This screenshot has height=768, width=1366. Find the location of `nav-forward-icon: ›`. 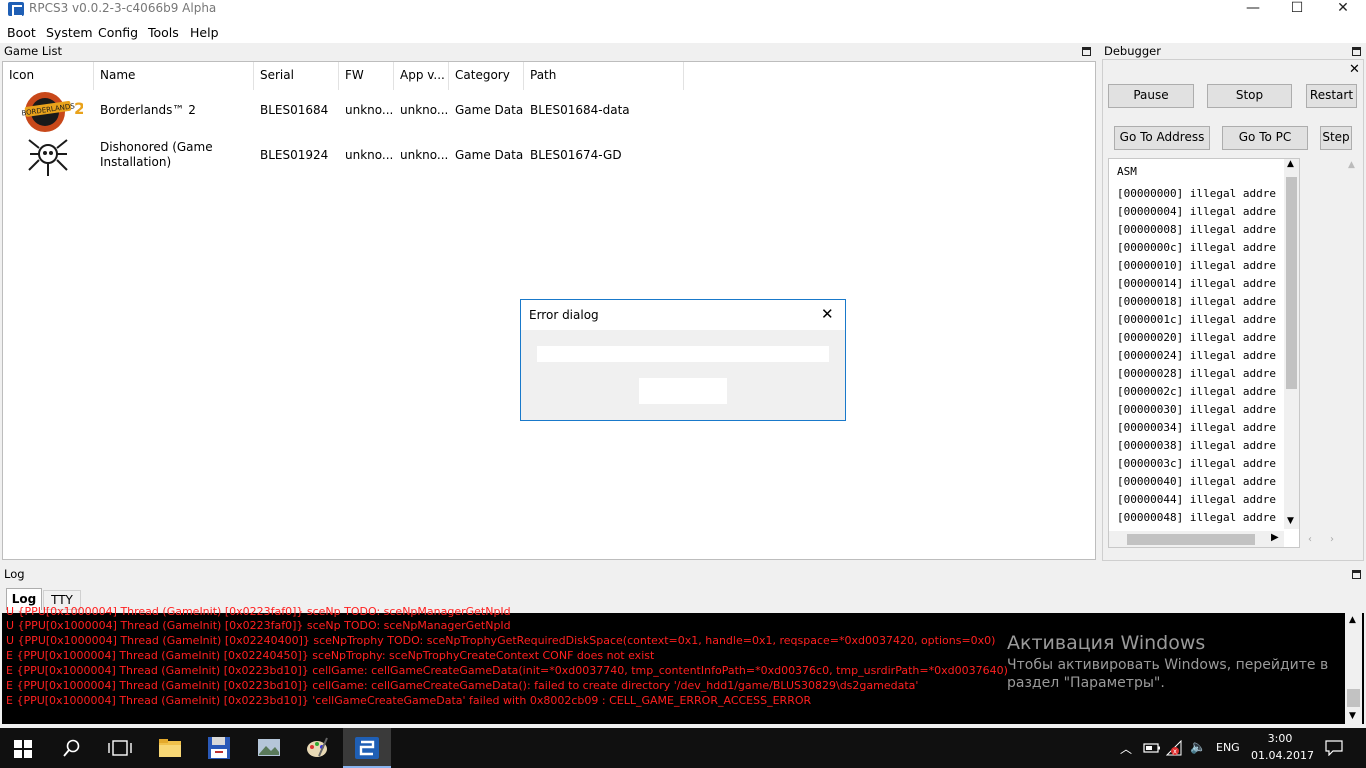

nav-forward-icon: › is located at coordinates (1332, 539).